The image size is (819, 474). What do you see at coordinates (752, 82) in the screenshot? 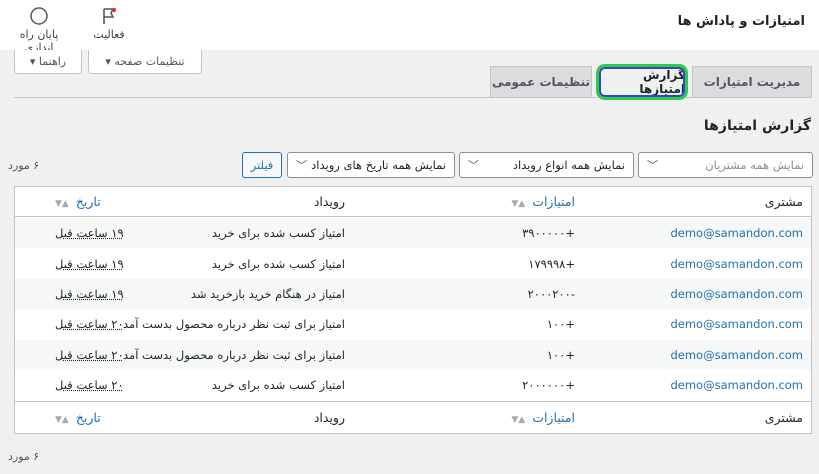
I see `tab-manage-points: مدیریت امتیازات` at bounding box center [752, 82].